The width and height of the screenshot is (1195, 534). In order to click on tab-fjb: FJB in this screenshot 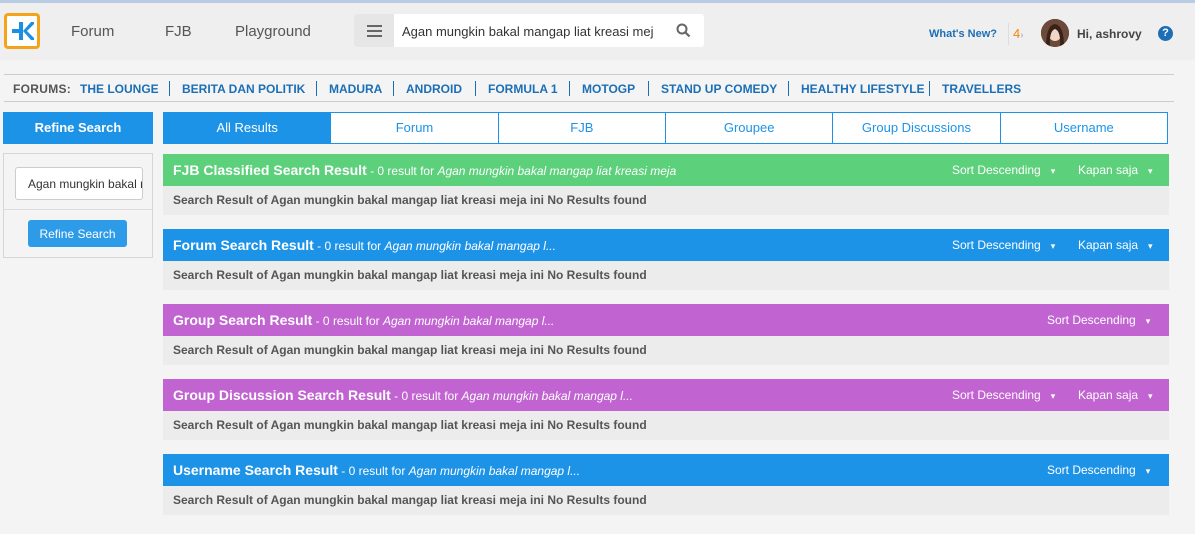, I will do `click(581, 128)`.